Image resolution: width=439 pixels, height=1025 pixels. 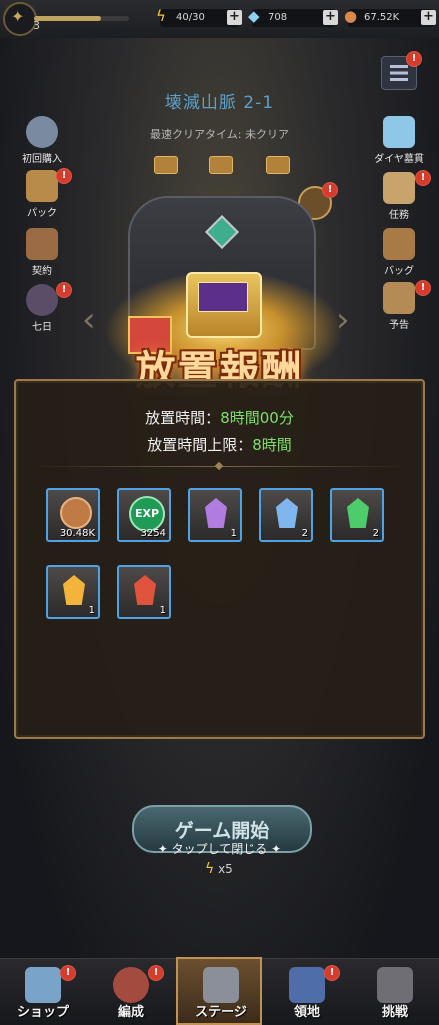 I want to click on add-stamina-button: +, so click(x=234, y=17).